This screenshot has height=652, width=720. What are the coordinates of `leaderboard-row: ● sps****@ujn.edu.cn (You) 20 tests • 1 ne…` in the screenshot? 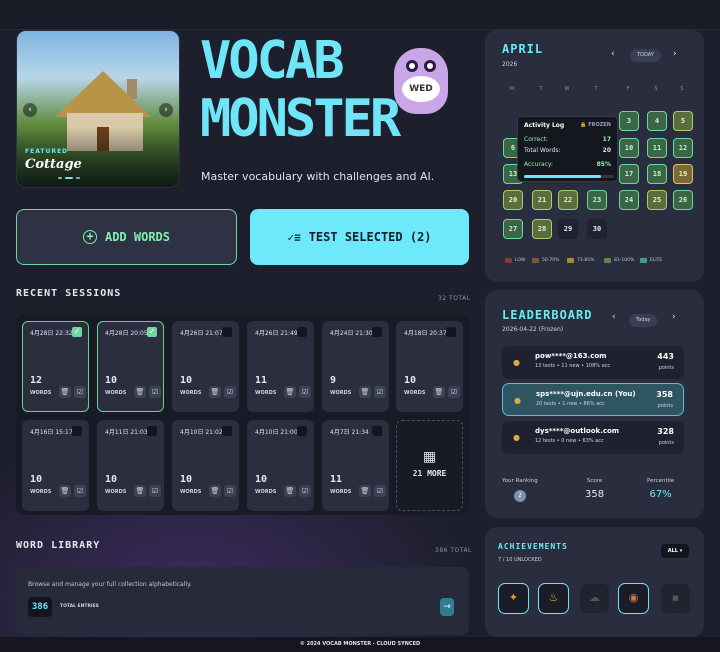 It's located at (593, 399).